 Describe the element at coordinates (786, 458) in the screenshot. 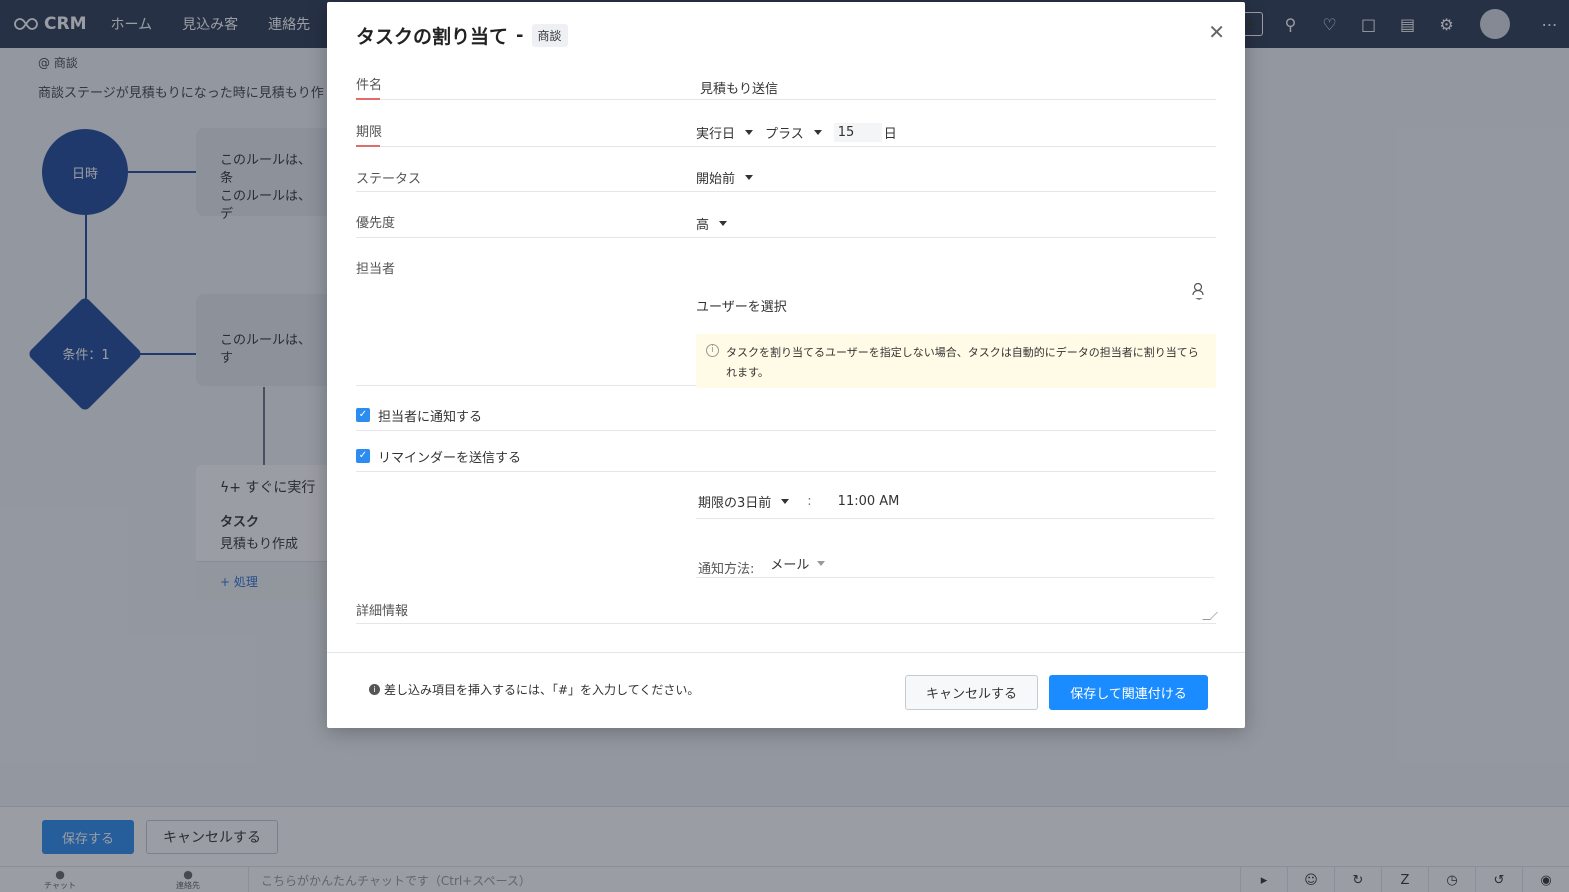

I see `reminder-row: ✓ リマインダーを送信する` at that location.